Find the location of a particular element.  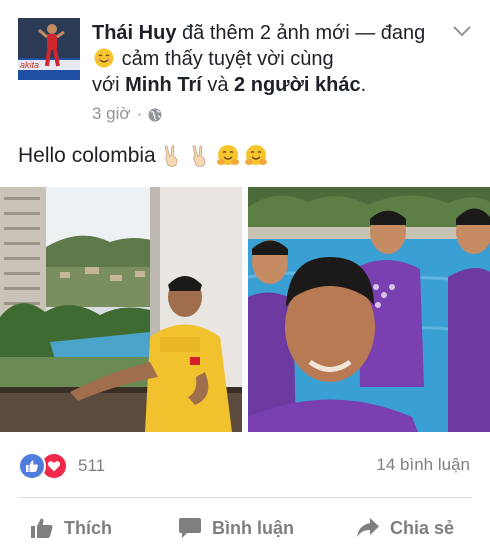

post-time: 3 giờ is located at coordinates (111, 114).